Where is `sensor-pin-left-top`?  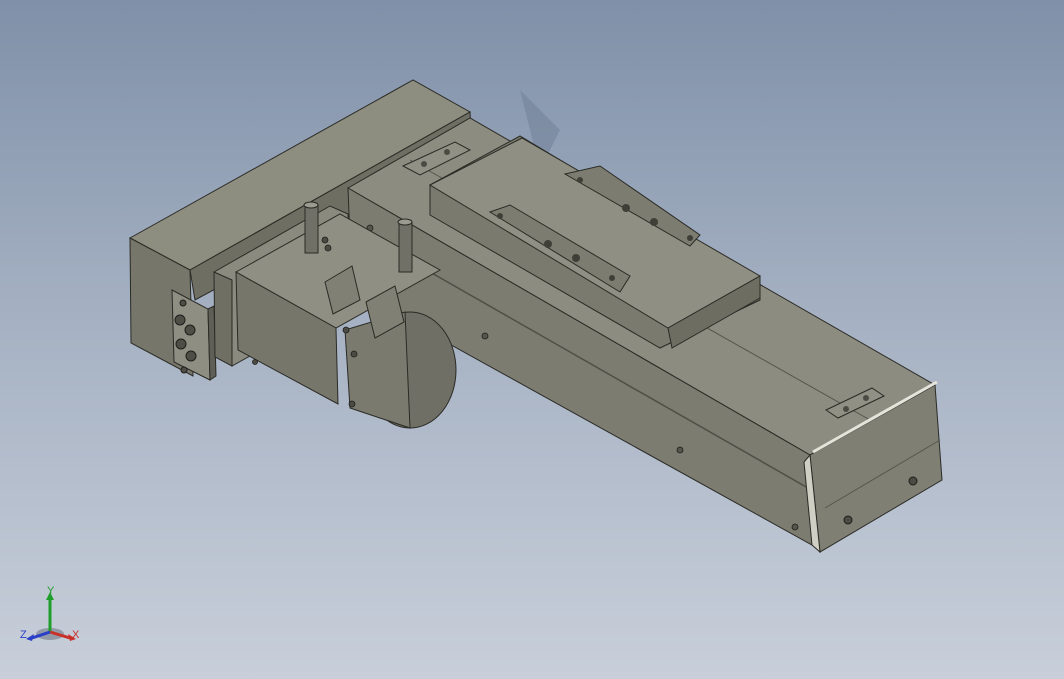
sensor-pin-left-top is located at coordinates (311, 205).